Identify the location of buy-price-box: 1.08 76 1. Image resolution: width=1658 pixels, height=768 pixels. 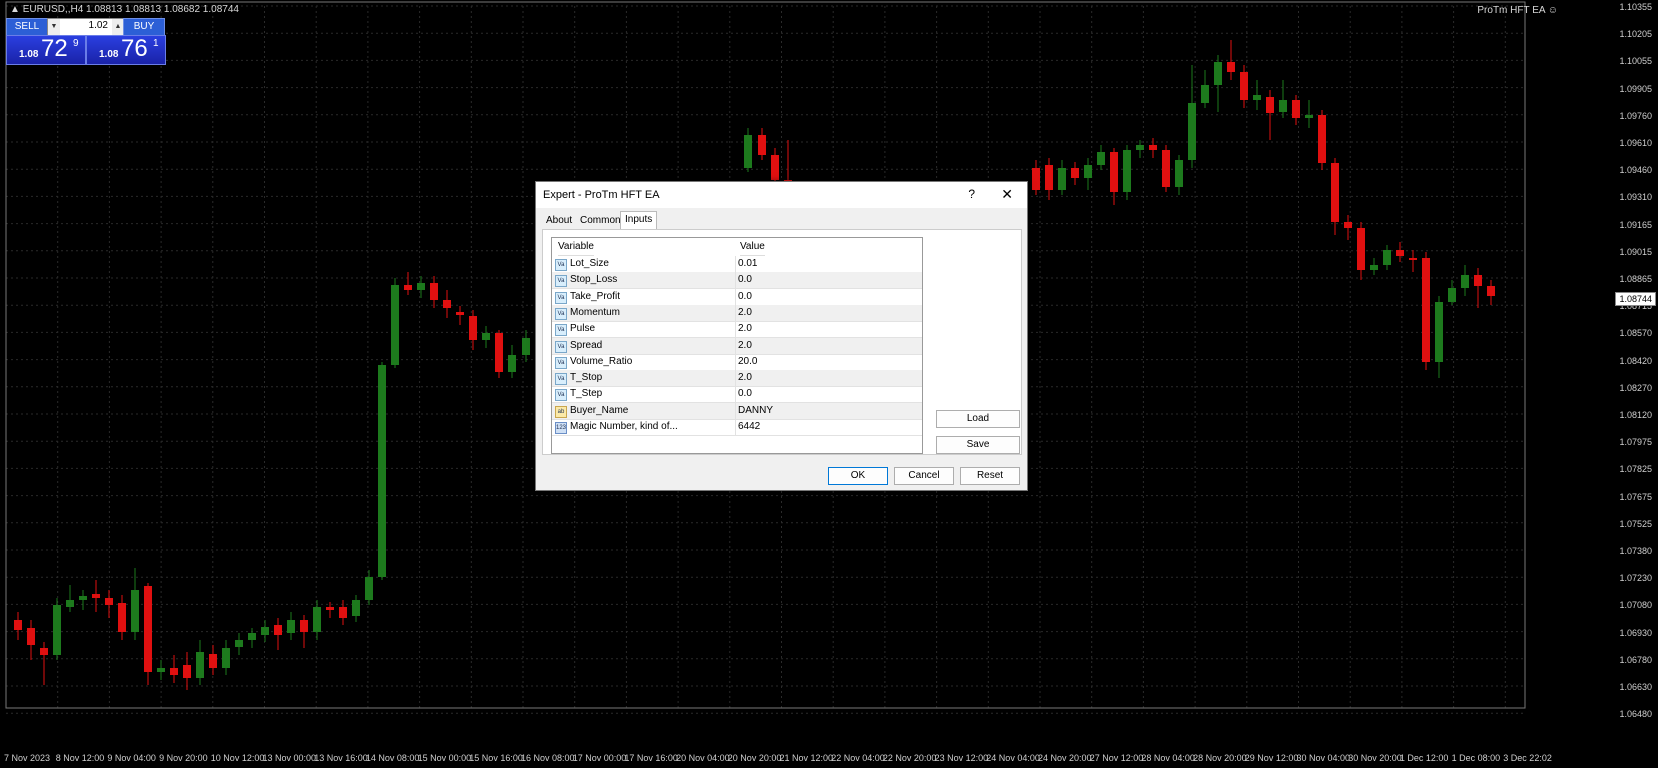
(126, 50).